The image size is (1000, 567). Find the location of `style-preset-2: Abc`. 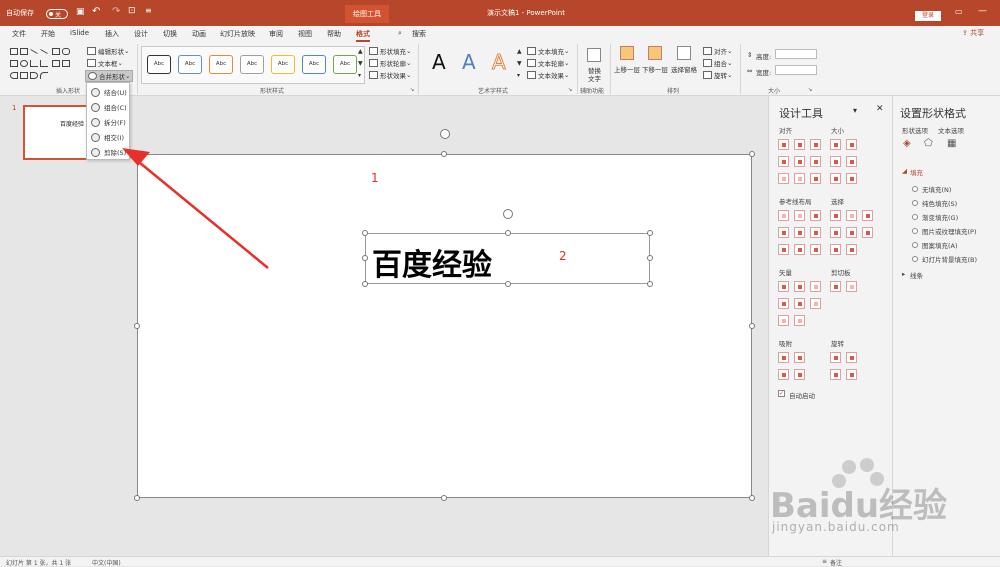

style-preset-2: Abc is located at coordinates (190, 64).